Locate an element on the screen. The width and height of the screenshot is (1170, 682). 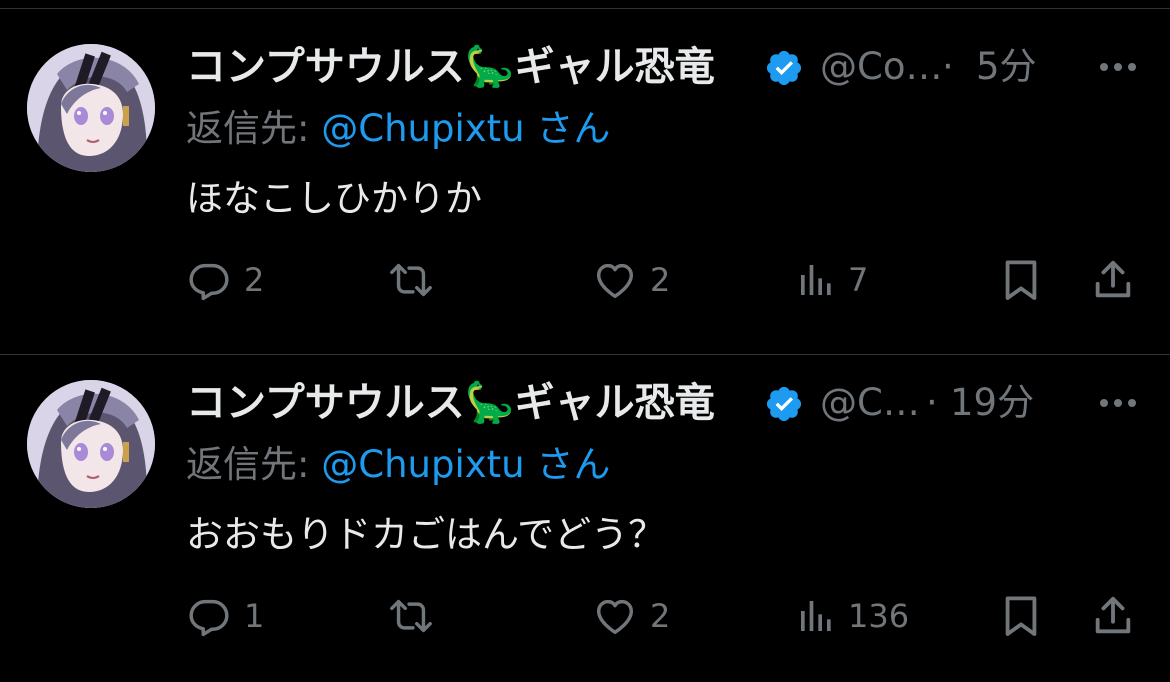
reply-count: 1 is located at coordinates (254, 616).